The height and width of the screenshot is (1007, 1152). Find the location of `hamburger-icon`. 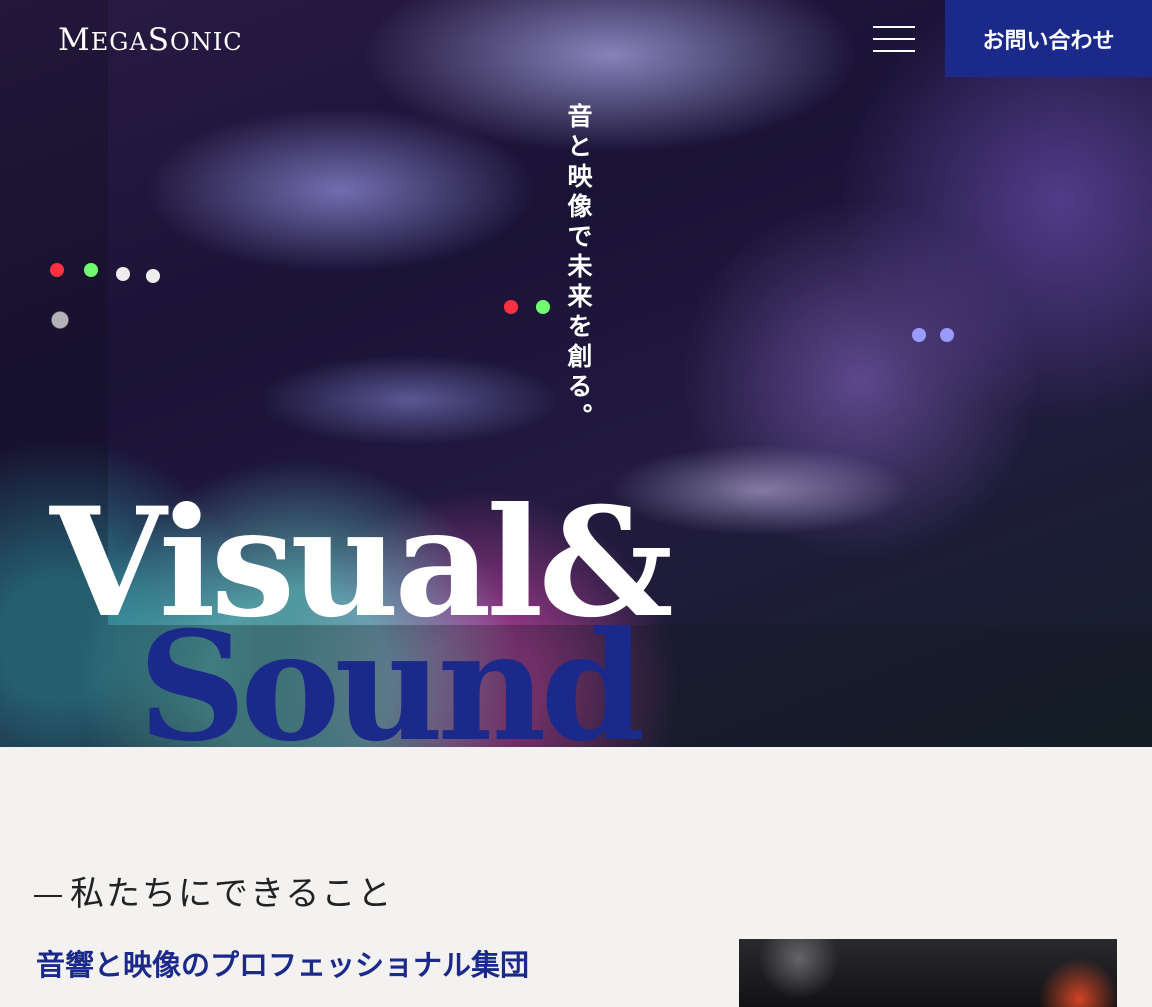

hamburger-icon is located at coordinates (894, 27).